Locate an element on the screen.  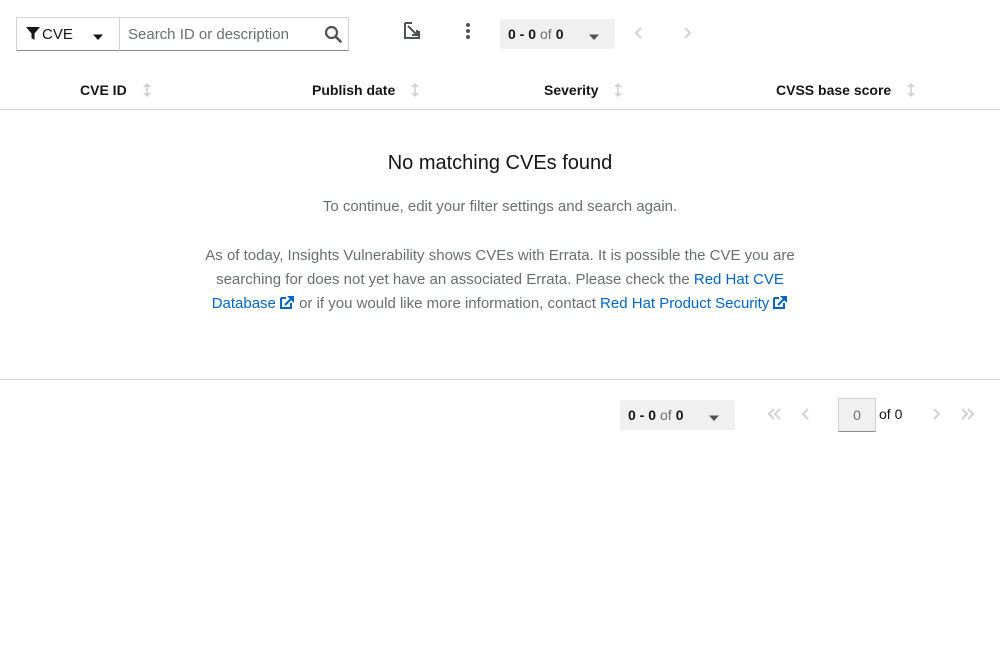
filter-select: CVE is located at coordinates (68, 34).